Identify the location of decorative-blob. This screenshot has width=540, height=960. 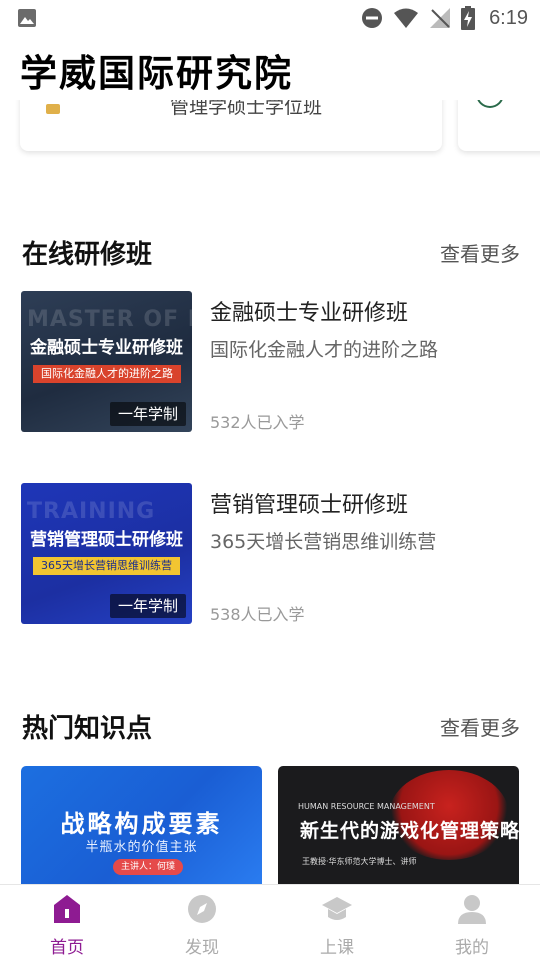
(449, 815).